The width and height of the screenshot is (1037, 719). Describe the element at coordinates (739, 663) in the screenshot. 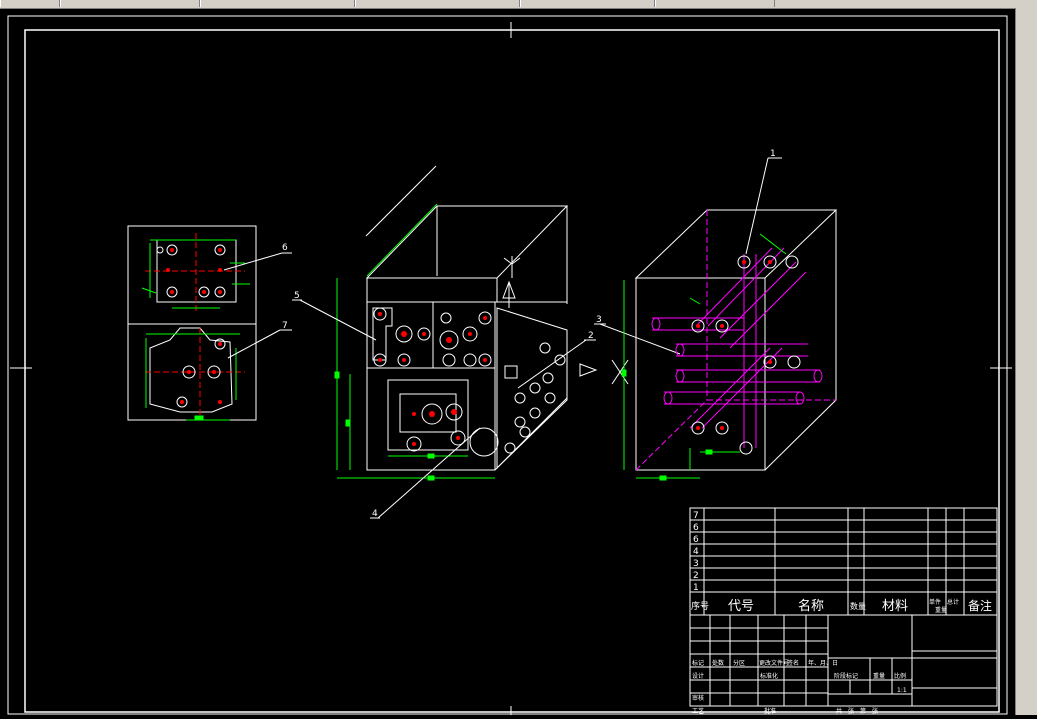

I see `approval-zone: 分区` at that location.